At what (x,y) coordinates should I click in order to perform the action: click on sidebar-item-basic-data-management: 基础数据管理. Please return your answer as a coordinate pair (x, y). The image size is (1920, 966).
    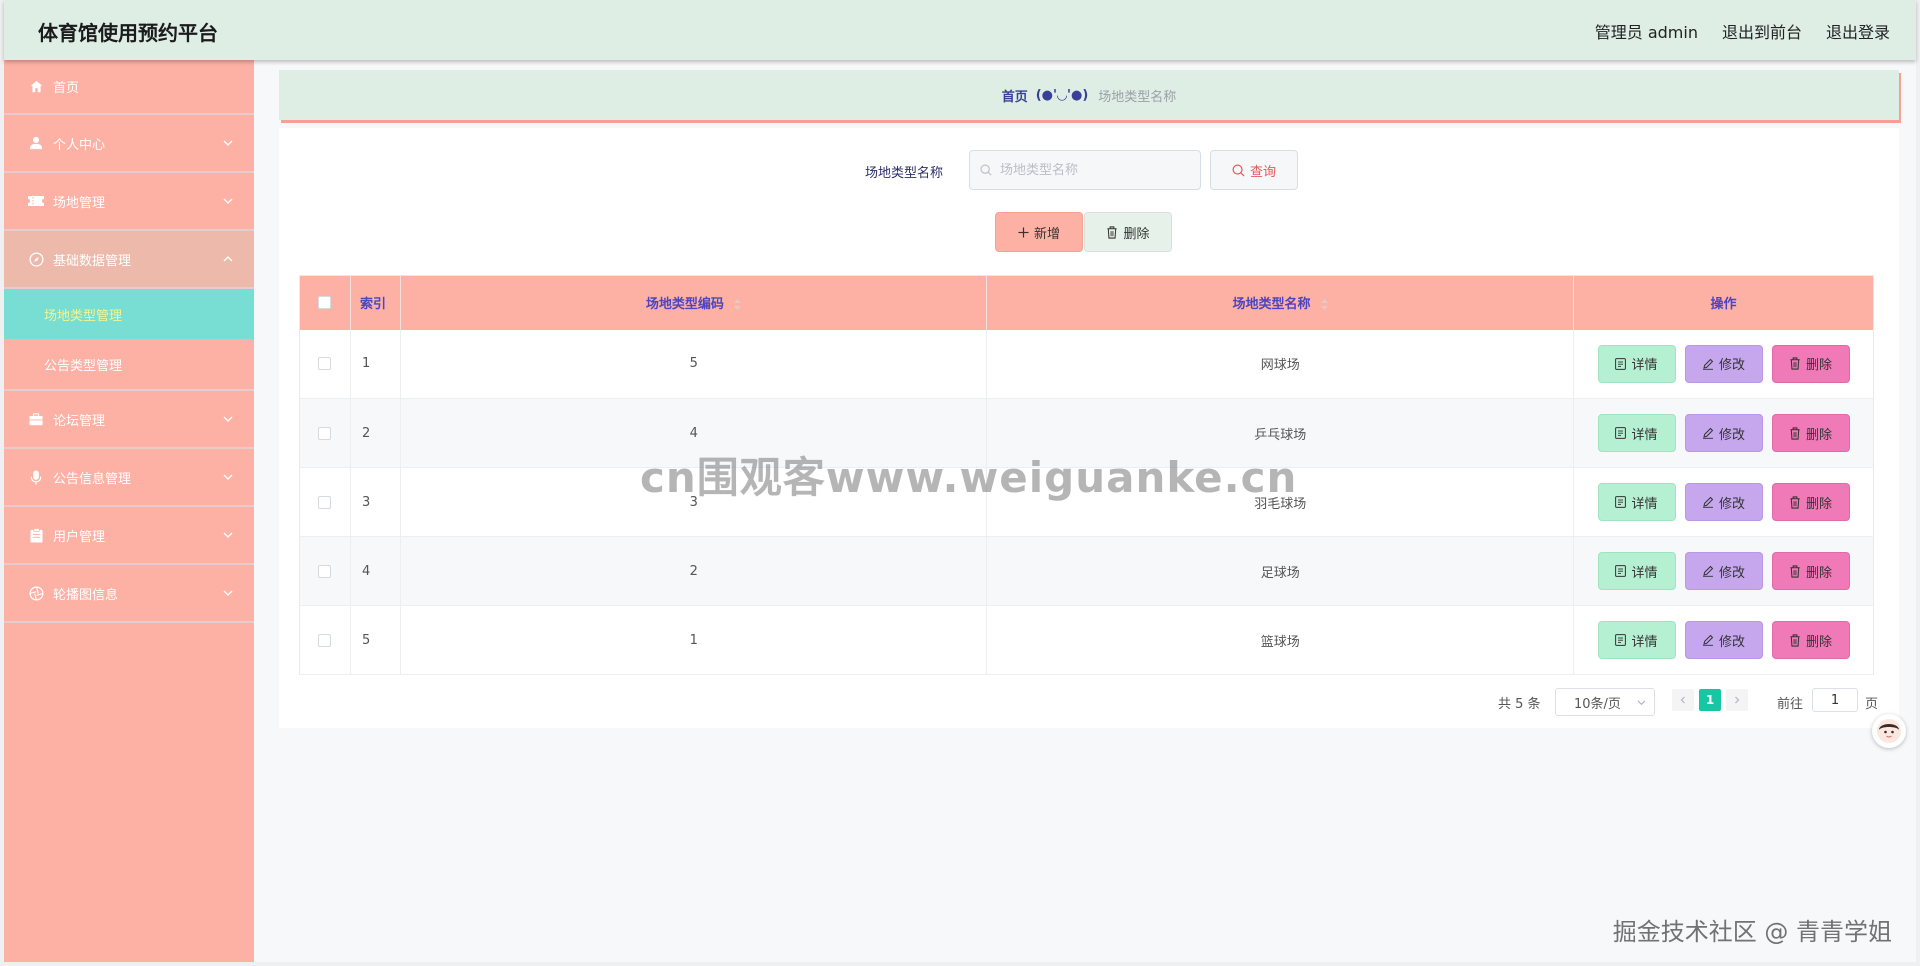
    Looking at the image, I should click on (129, 260).